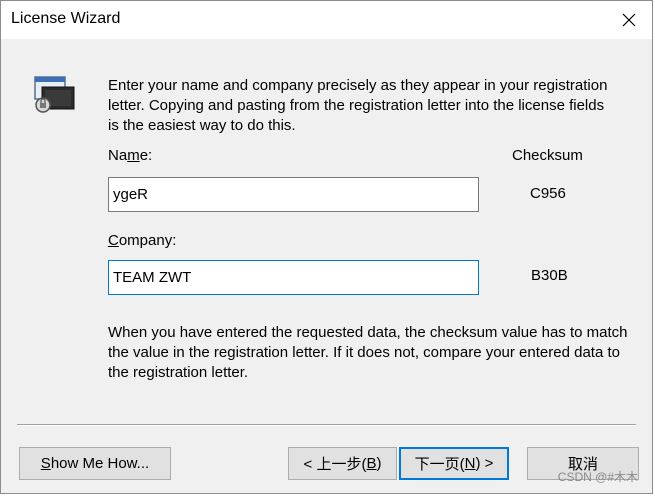 The width and height of the screenshot is (655, 496). I want to click on watermark: CSDN @#木木, so click(597, 477).